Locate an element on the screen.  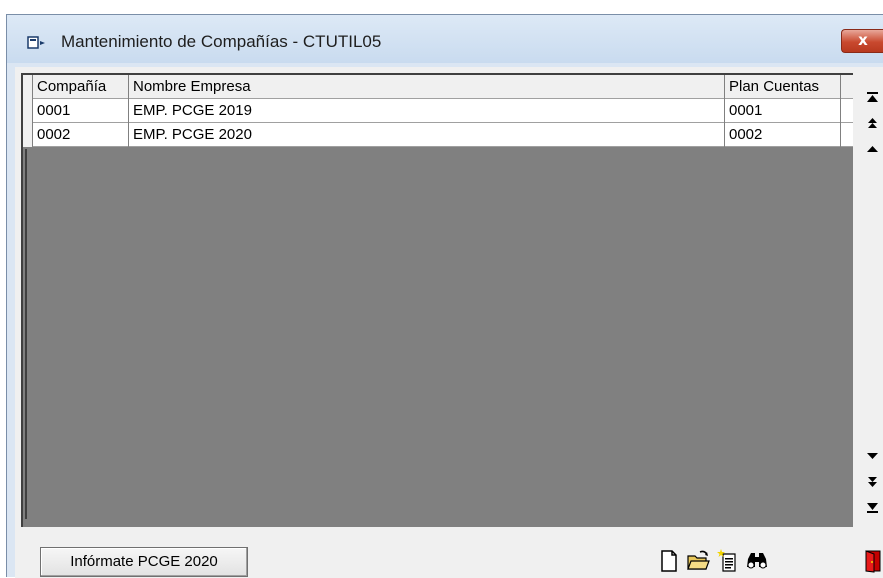
grid-border-line is located at coordinates (26, 334).